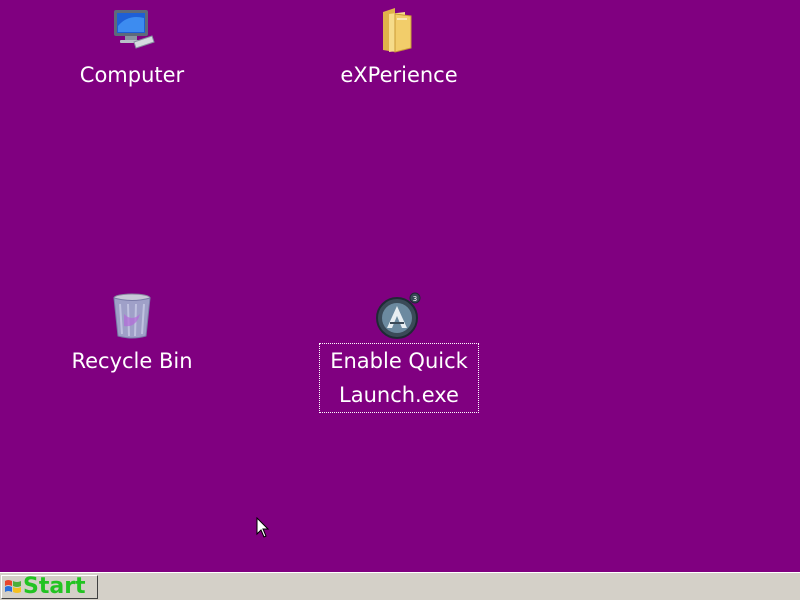  I want to click on recycle-bin-icon, so click(132, 316).